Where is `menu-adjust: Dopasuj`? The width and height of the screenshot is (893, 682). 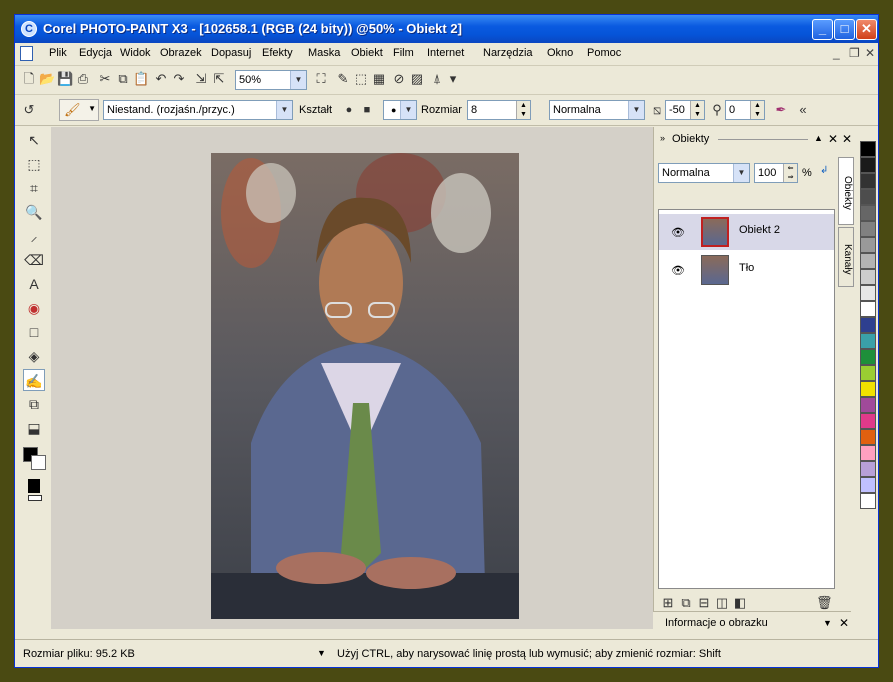
menu-adjust: Dopasuj is located at coordinates (231, 53).